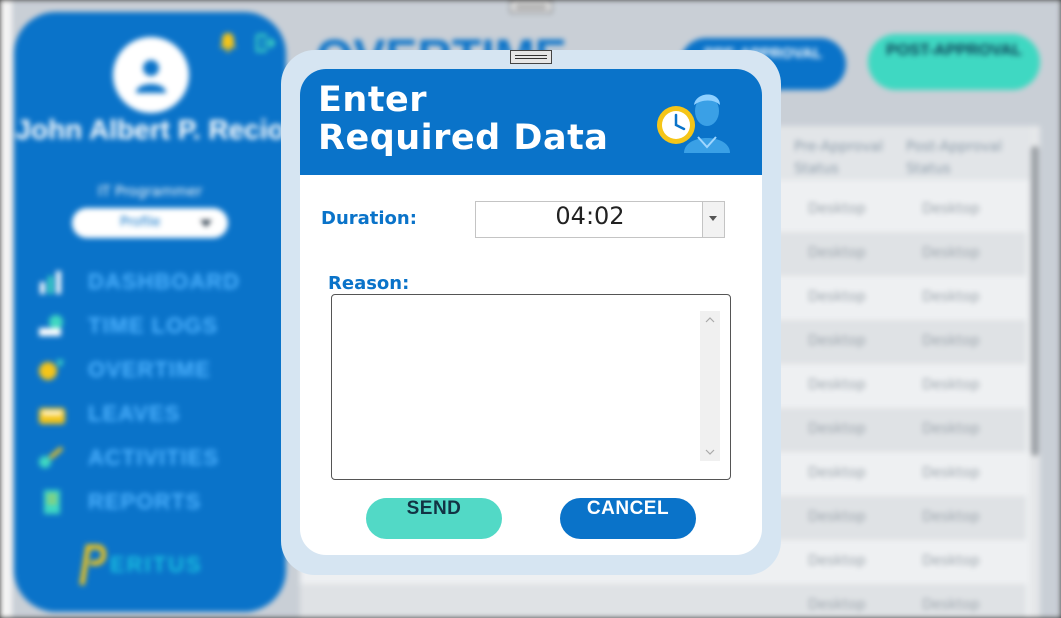  I want to click on scroll-down-icon, so click(710, 452).